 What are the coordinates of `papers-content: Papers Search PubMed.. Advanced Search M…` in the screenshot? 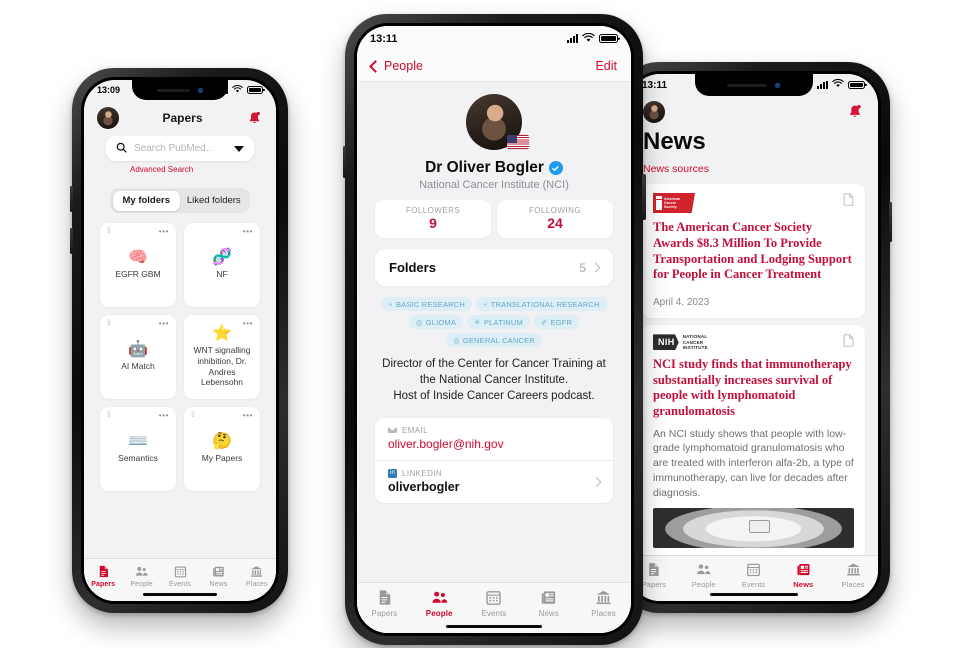 It's located at (180, 329).